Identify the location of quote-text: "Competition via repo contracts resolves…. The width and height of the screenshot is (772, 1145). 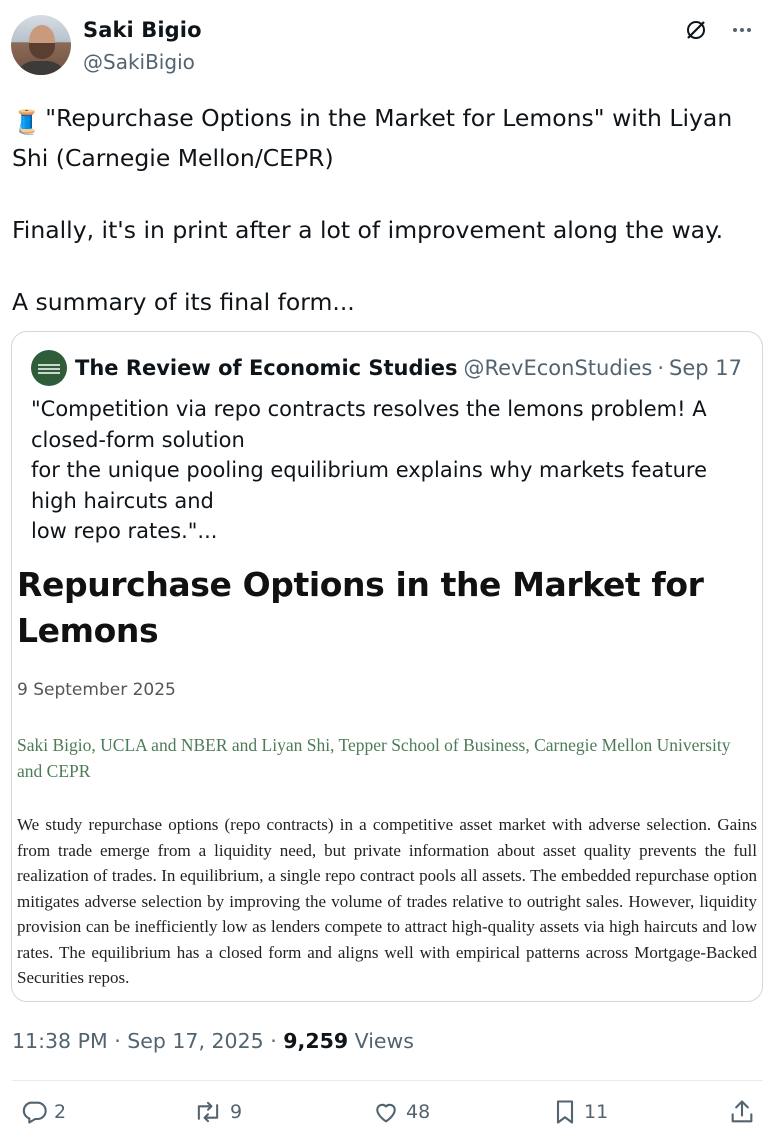
(369, 470).